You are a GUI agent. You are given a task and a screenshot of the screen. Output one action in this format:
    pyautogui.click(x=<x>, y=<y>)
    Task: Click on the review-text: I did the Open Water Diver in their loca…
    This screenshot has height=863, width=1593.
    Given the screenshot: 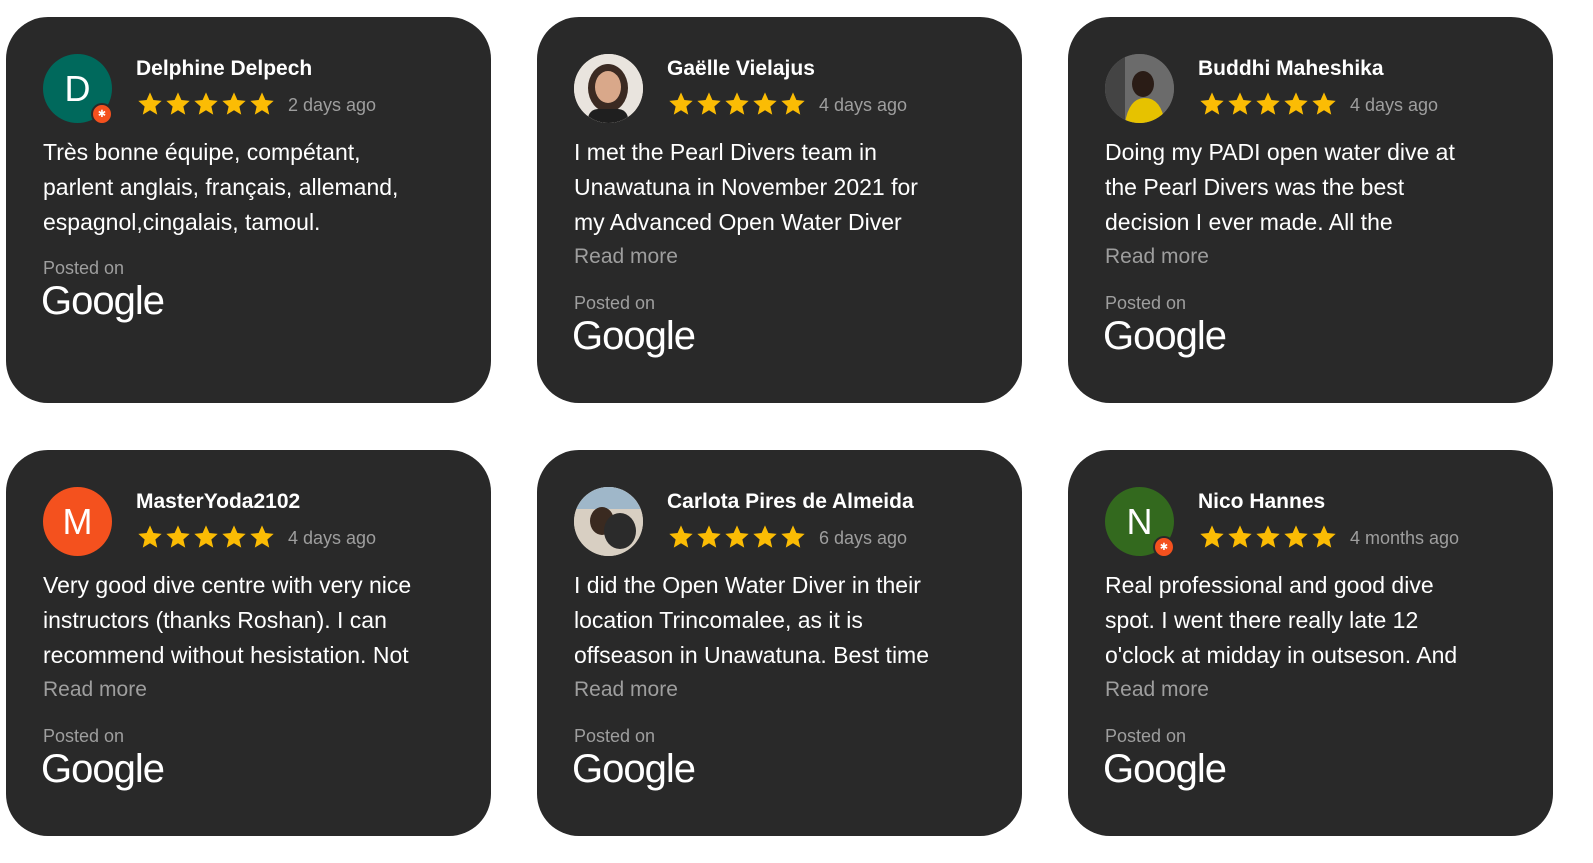 What is the action you would take?
    pyautogui.click(x=789, y=620)
    